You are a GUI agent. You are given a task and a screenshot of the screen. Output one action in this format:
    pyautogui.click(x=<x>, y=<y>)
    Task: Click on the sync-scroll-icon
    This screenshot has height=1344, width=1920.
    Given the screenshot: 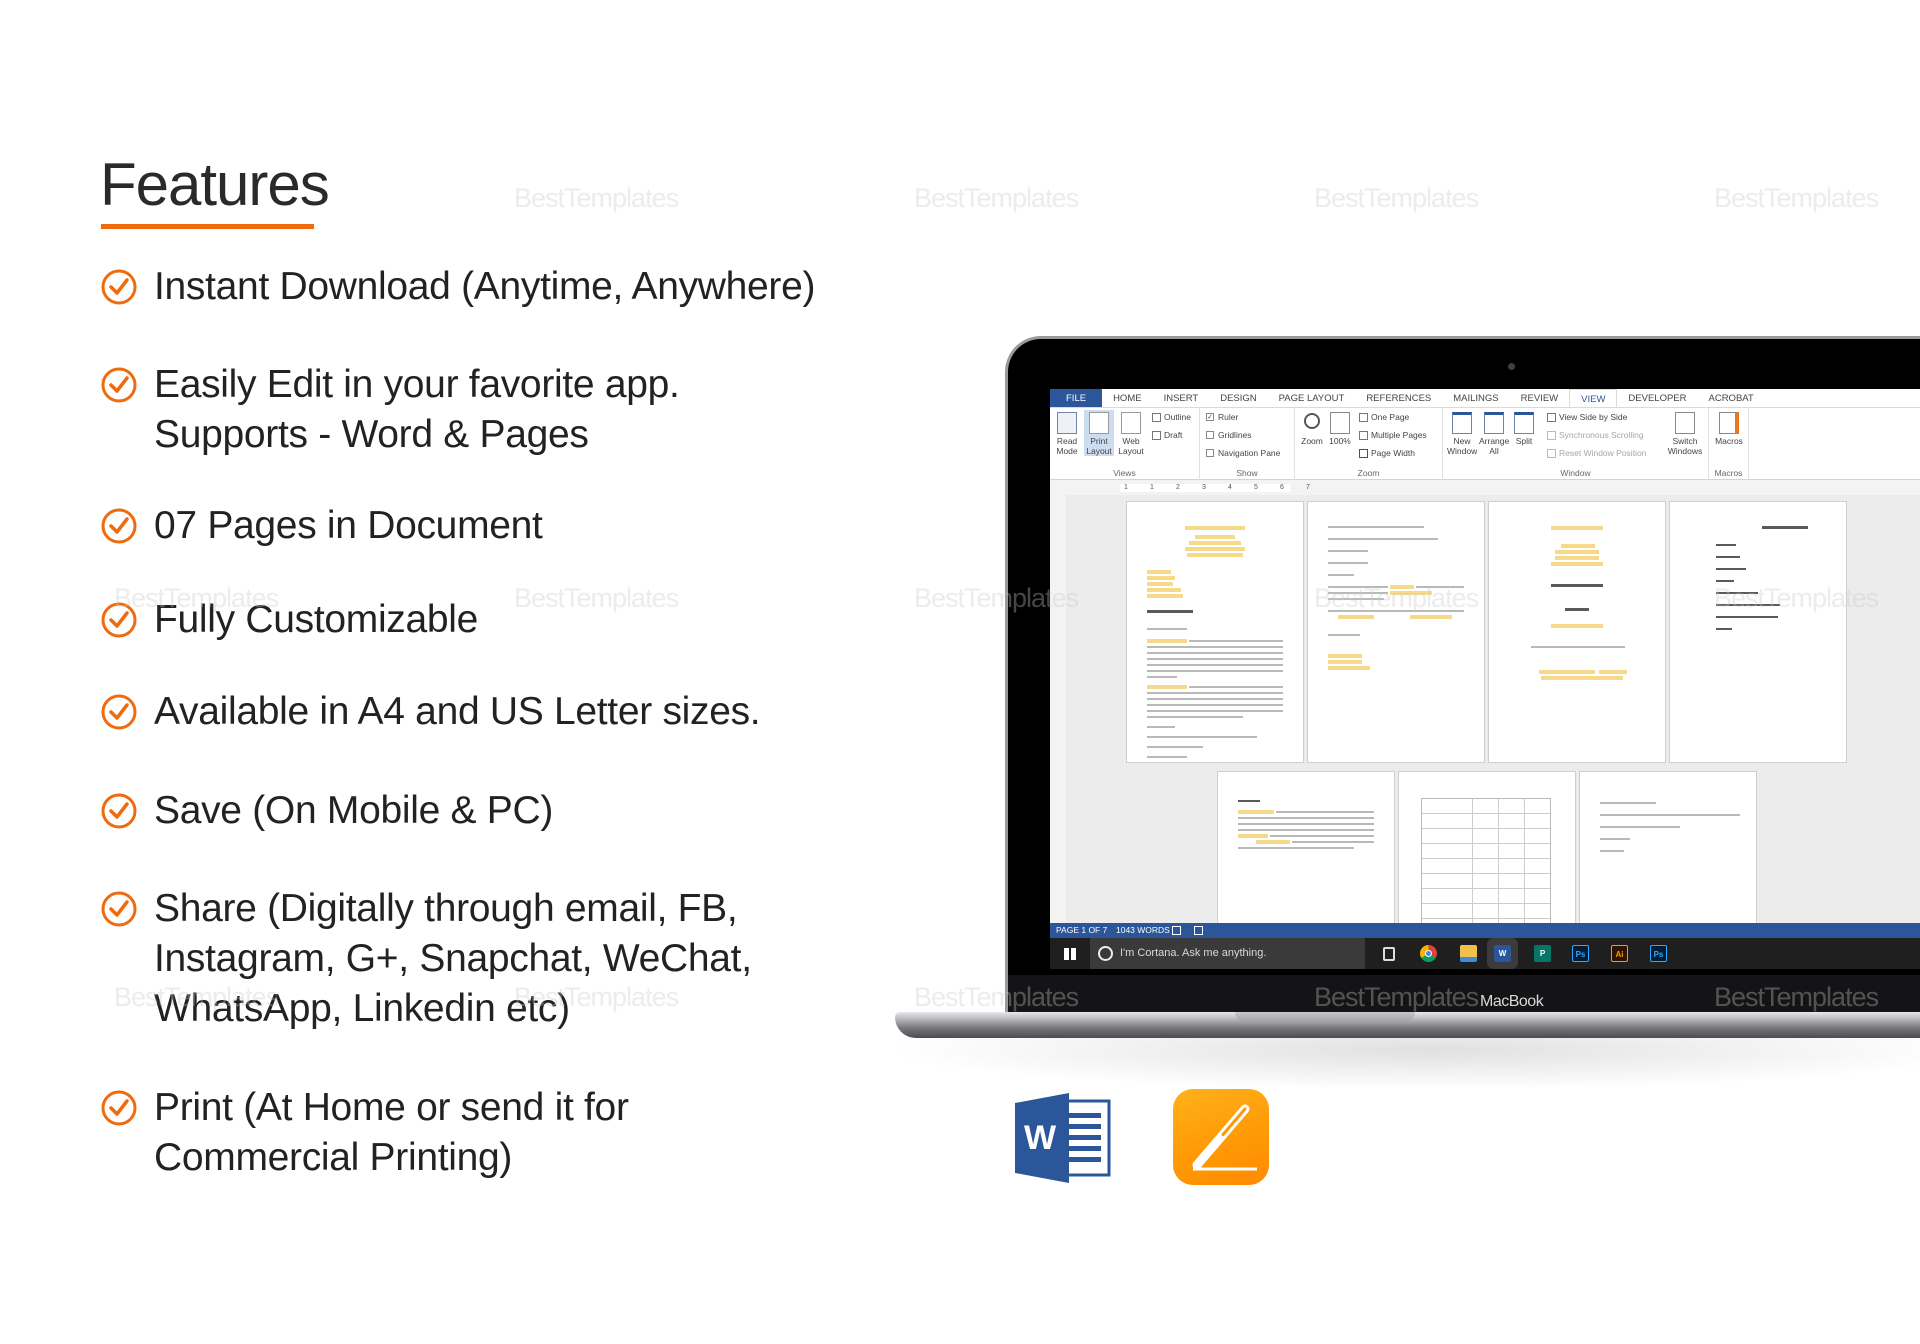 What is the action you would take?
    pyautogui.click(x=1551, y=435)
    